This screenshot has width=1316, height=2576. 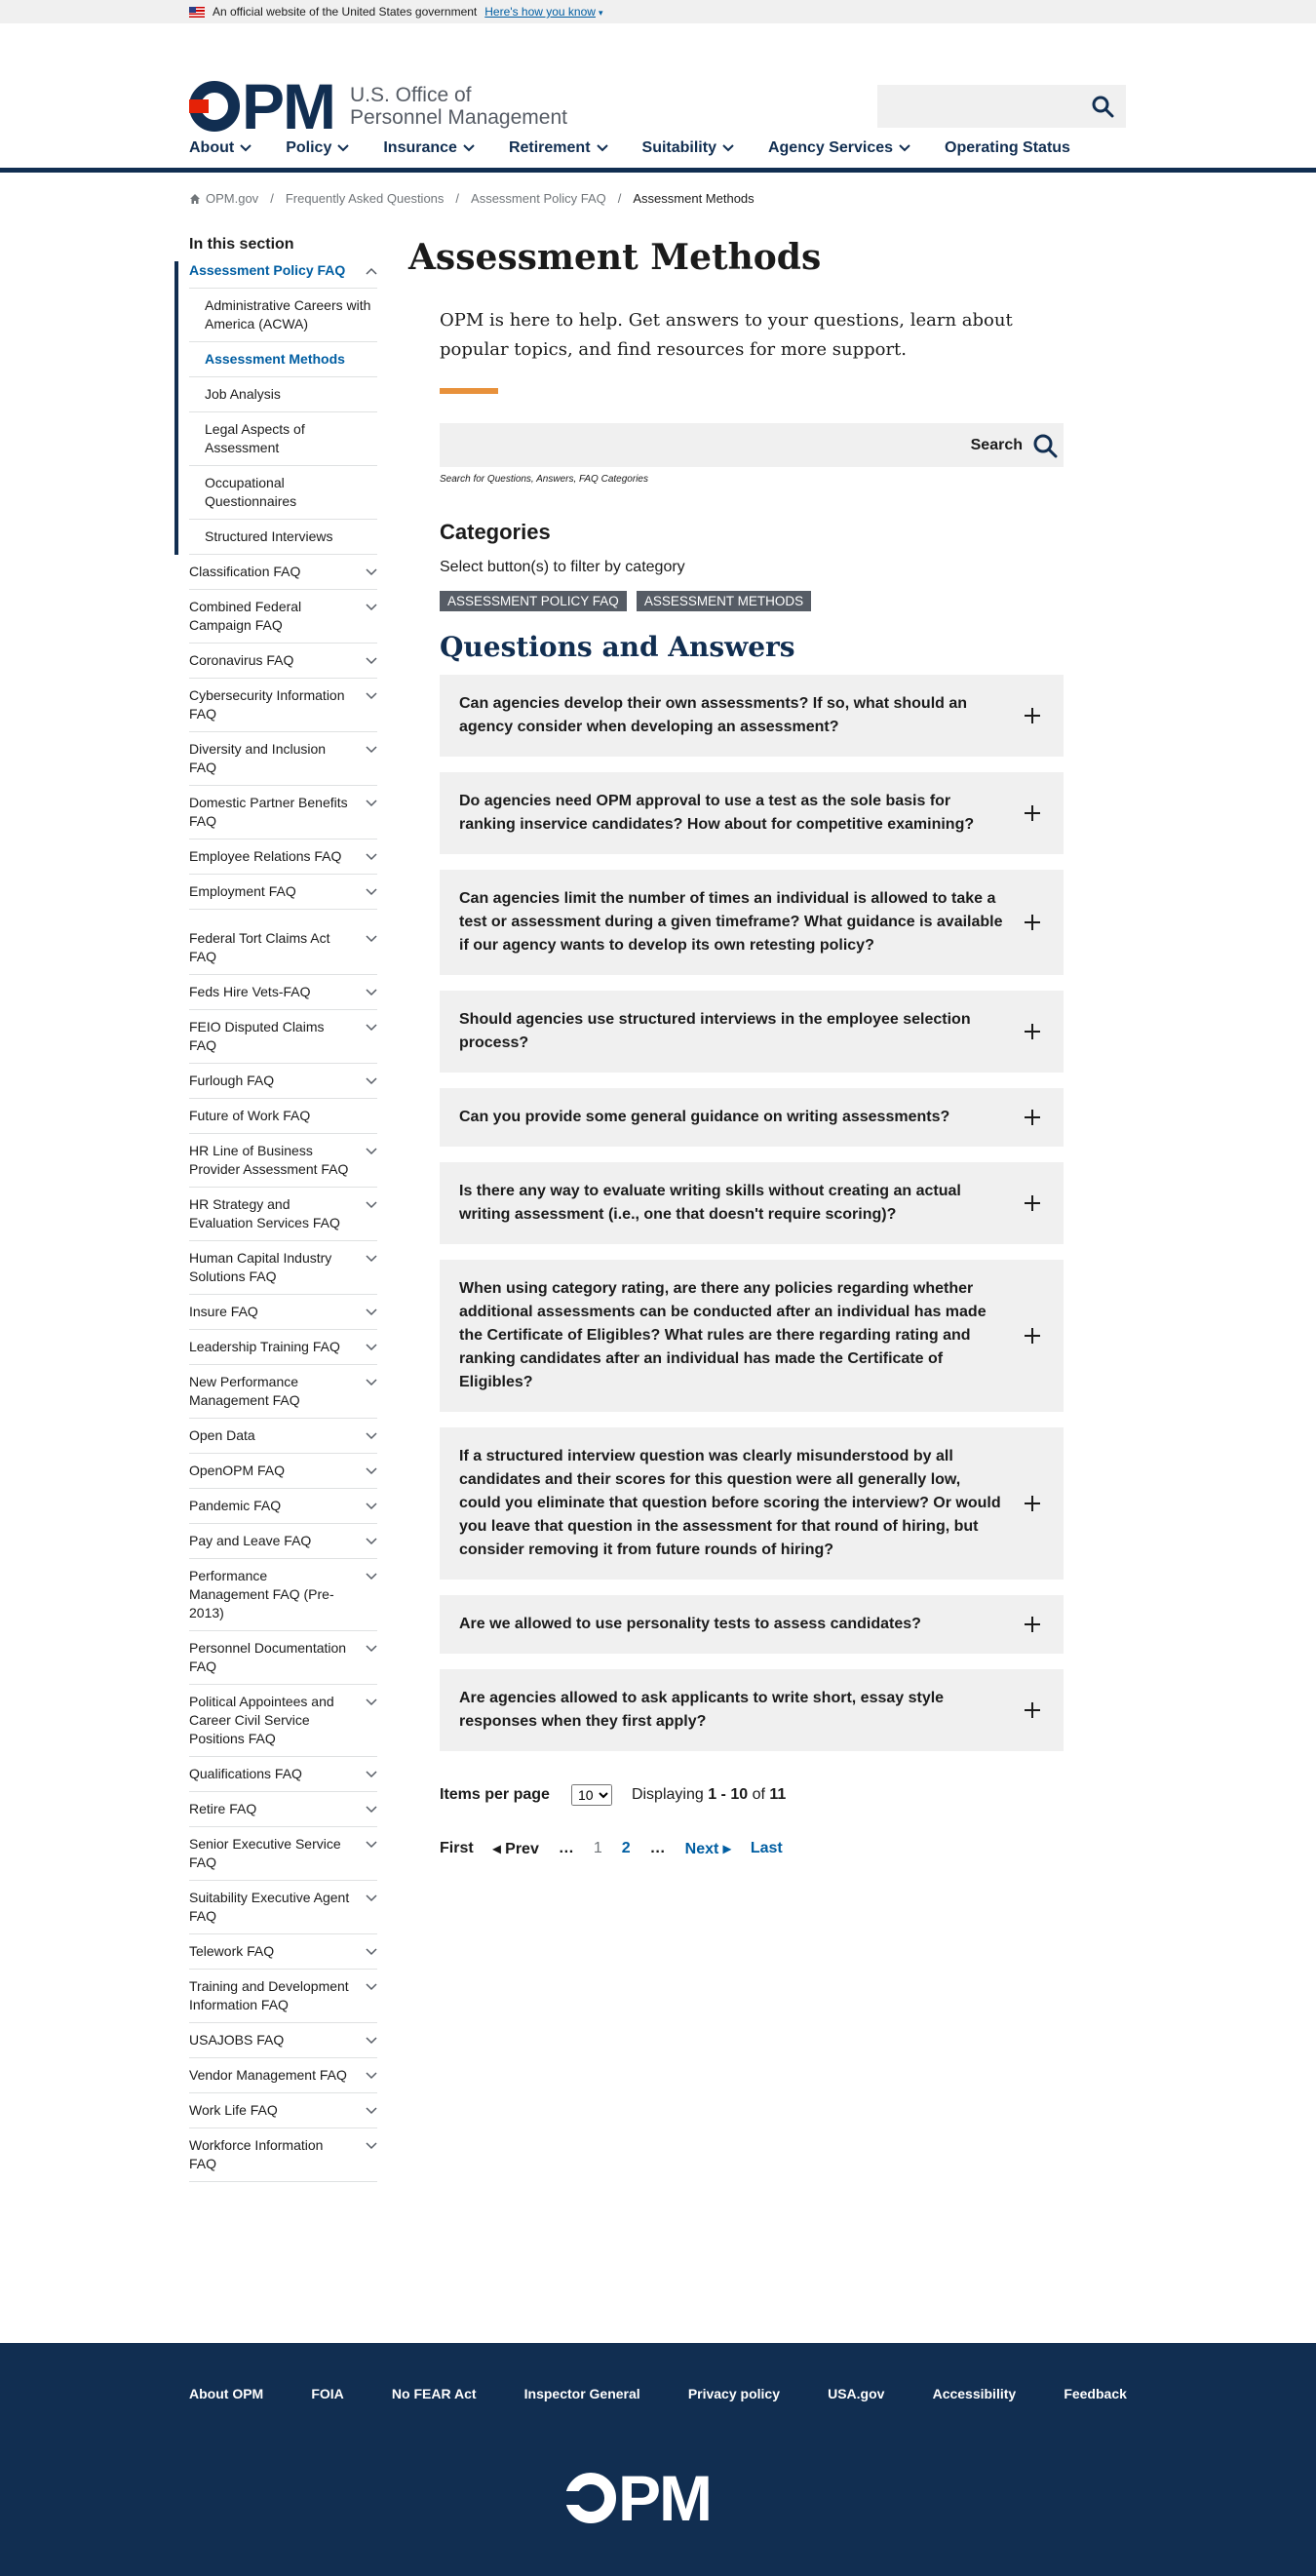 What do you see at coordinates (283, 1312) in the screenshot?
I see `sidebar-item-insure-faq: Insure FAQ` at bounding box center [283, 1312].